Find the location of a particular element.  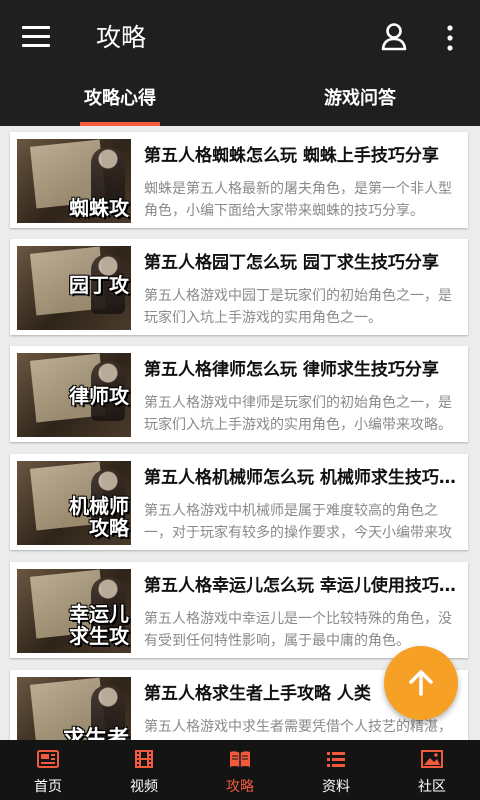

home-icon is located at coordinates (48, 759).